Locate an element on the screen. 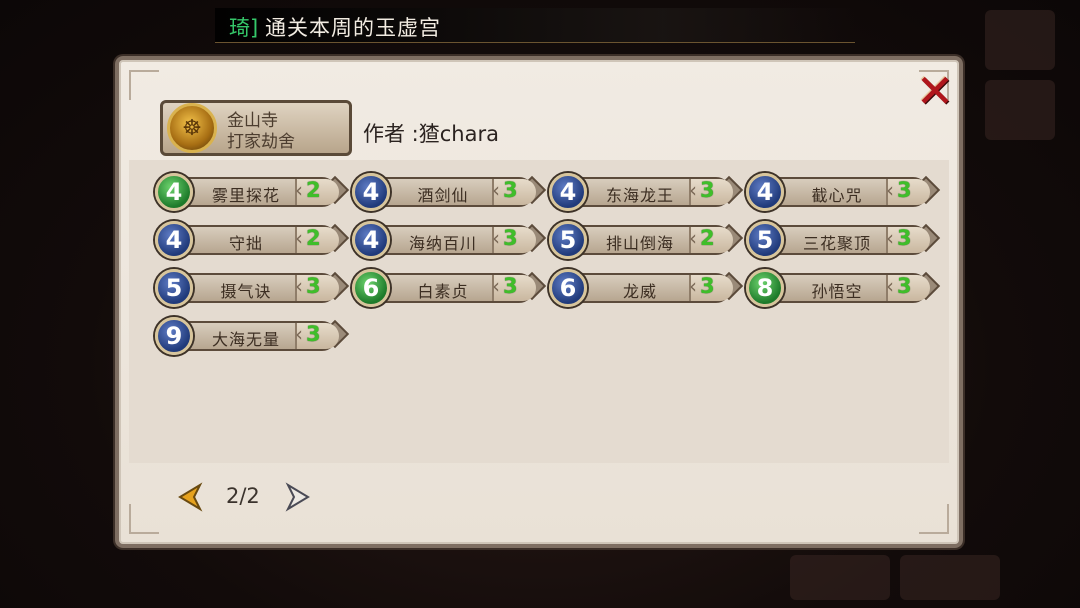 The image size is (1080, 608). skill-chip: ‹ 4 东海龙王 3 is located at coordinates (646, 192).